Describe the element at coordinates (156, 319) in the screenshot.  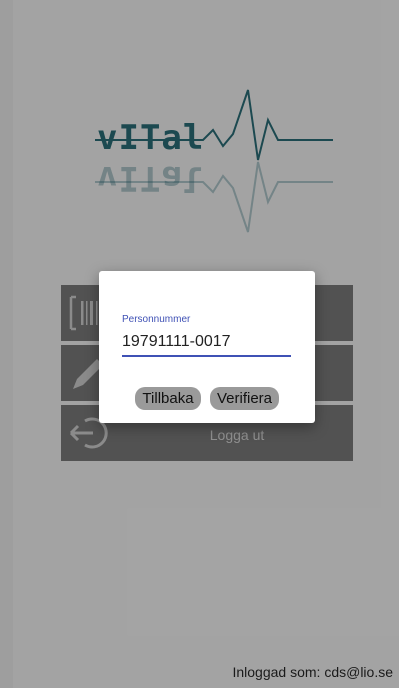
I see `personnummer-label: Personnummer` at that location.